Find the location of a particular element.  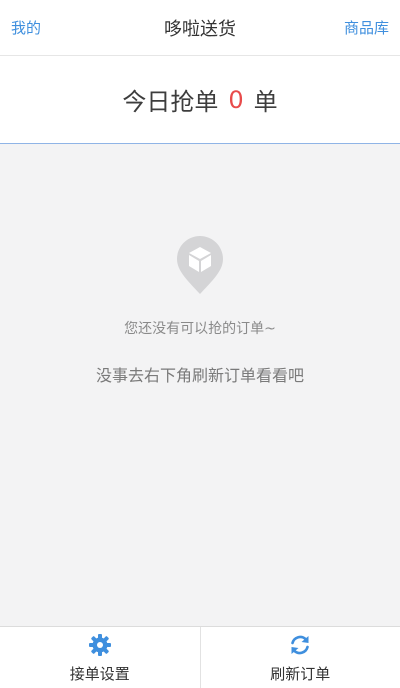

package-pin-icon is located at coordinates (200, 265).